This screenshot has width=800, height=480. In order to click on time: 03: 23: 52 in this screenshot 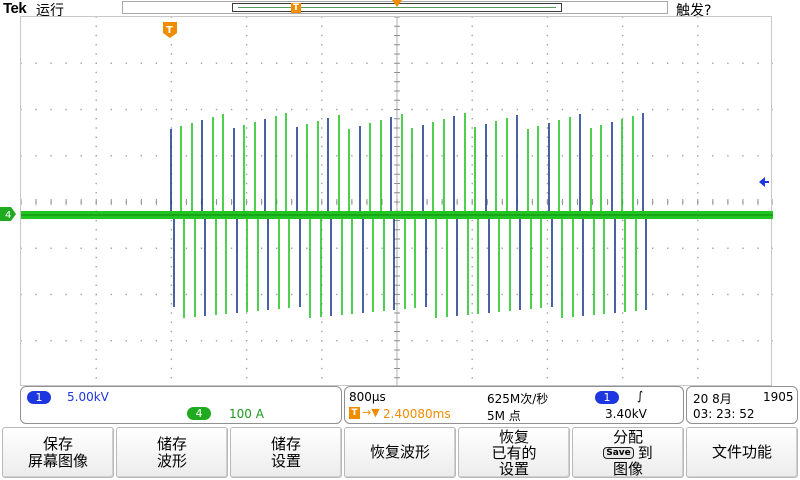, I will do `click(724, 414)`.